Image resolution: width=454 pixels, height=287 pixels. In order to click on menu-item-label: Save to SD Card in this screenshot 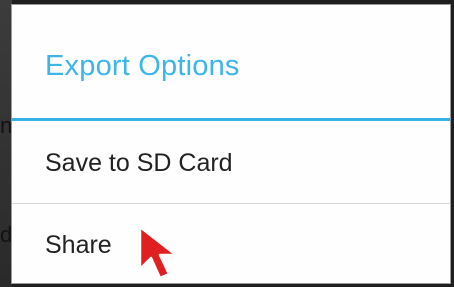, I will do `click(139, 163)`.